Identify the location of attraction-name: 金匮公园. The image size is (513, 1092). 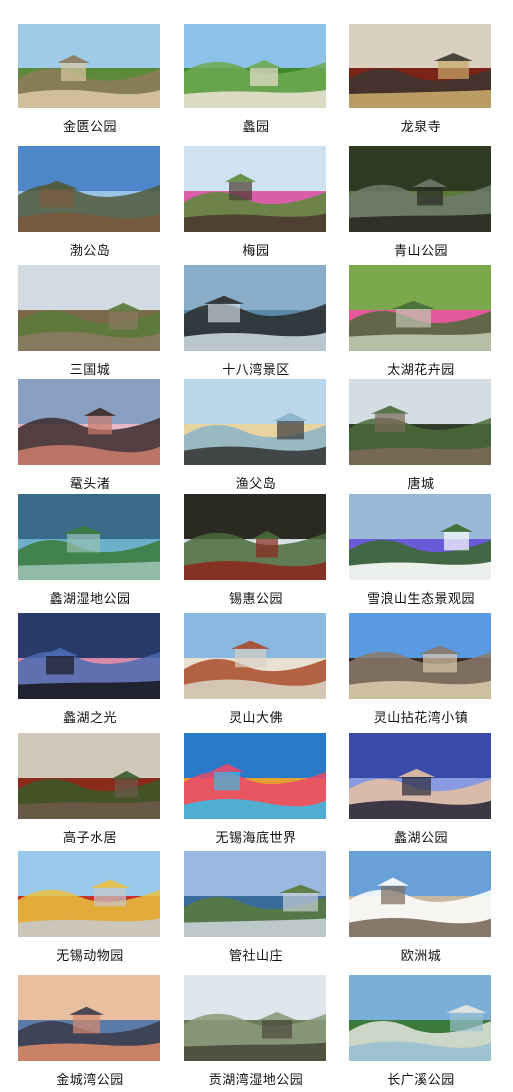
(89, 127).